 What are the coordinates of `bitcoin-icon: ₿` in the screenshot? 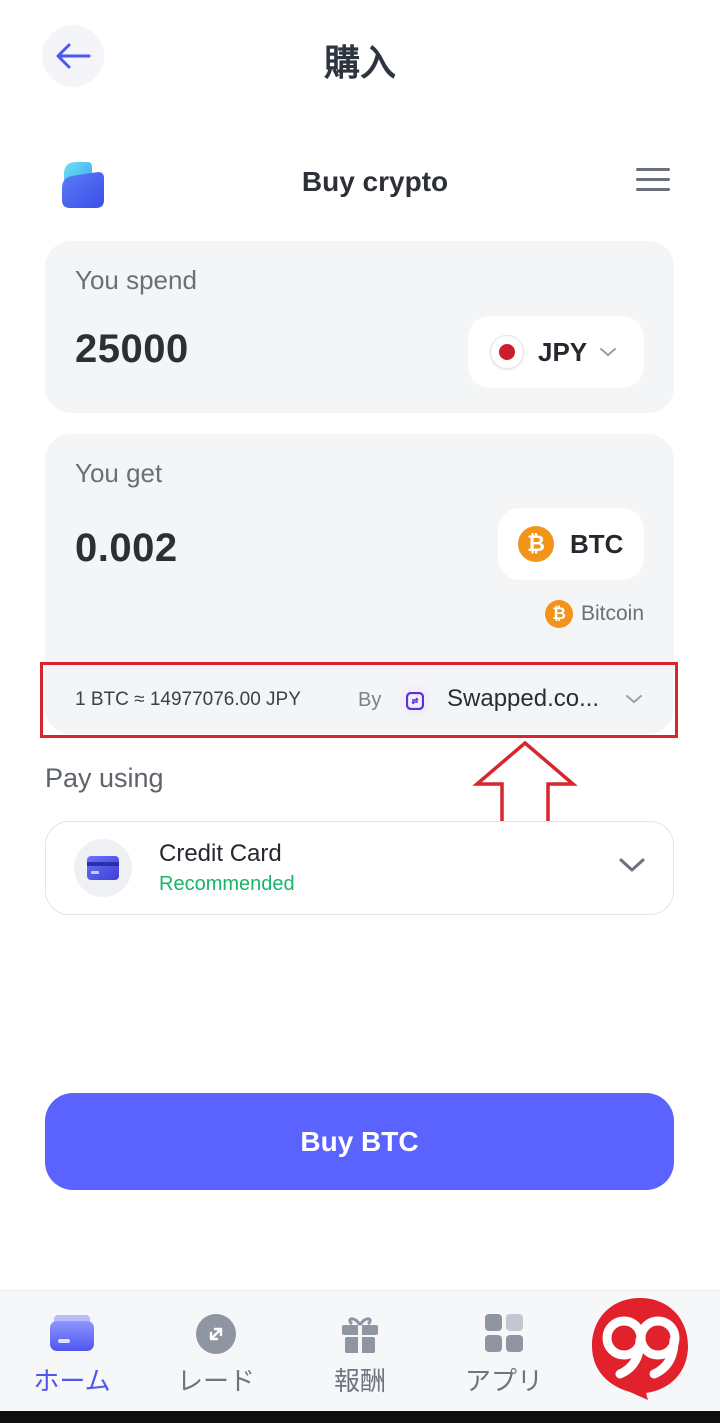 It's located at (536, 544).